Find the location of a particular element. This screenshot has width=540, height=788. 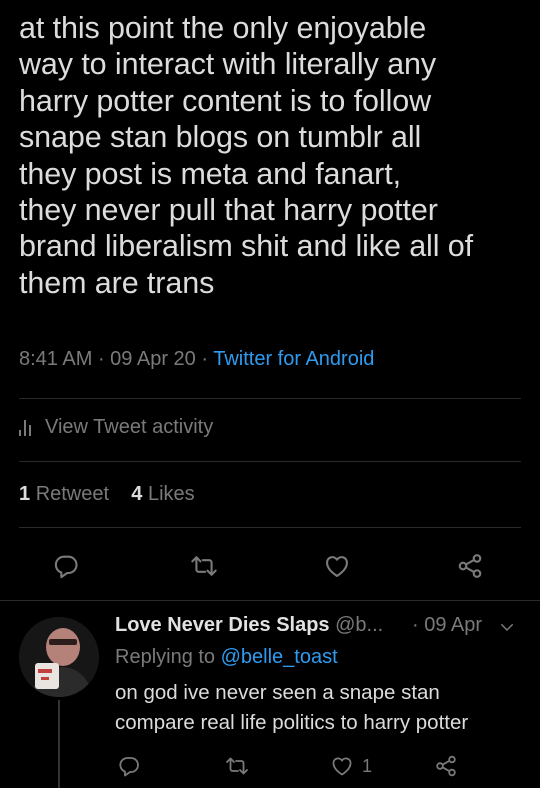

chevron-down-icon is located at coordinates (507, 627).